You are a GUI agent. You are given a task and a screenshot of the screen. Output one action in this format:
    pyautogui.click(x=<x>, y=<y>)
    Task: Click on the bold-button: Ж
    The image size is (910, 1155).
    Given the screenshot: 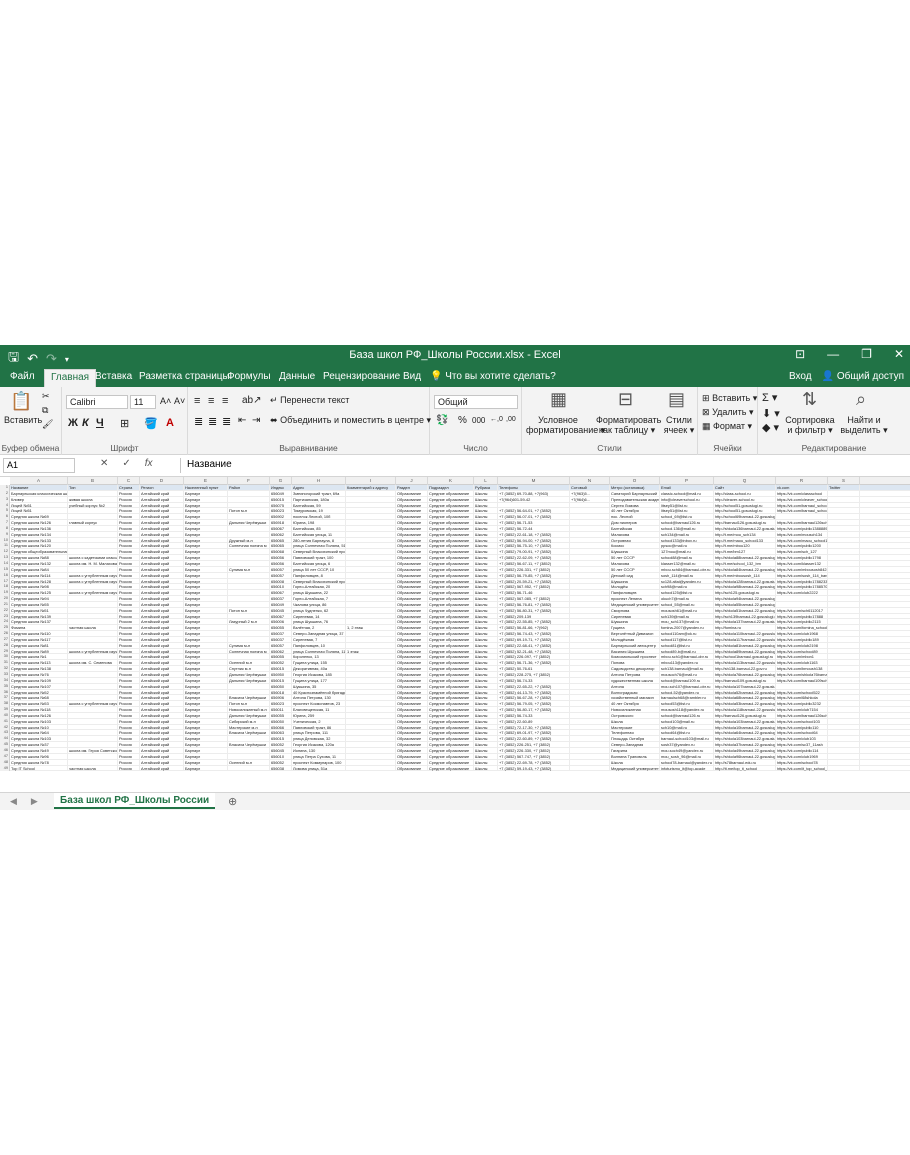 What is the action you would take?
    pyautogui.click(x=73, y=423)
    